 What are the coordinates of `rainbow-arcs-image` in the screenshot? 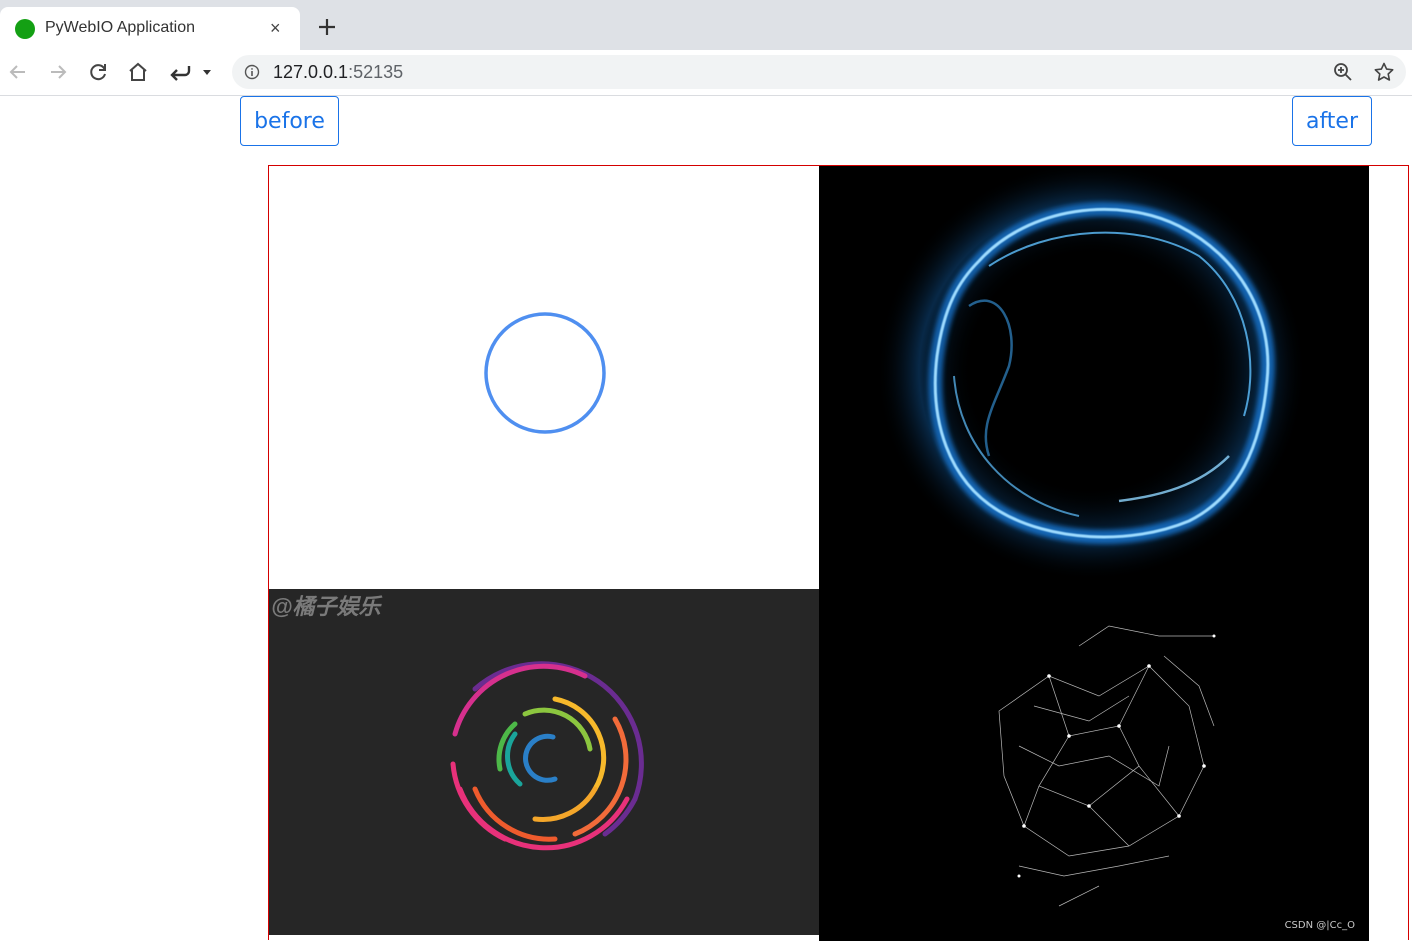 It's located at (547, 756).